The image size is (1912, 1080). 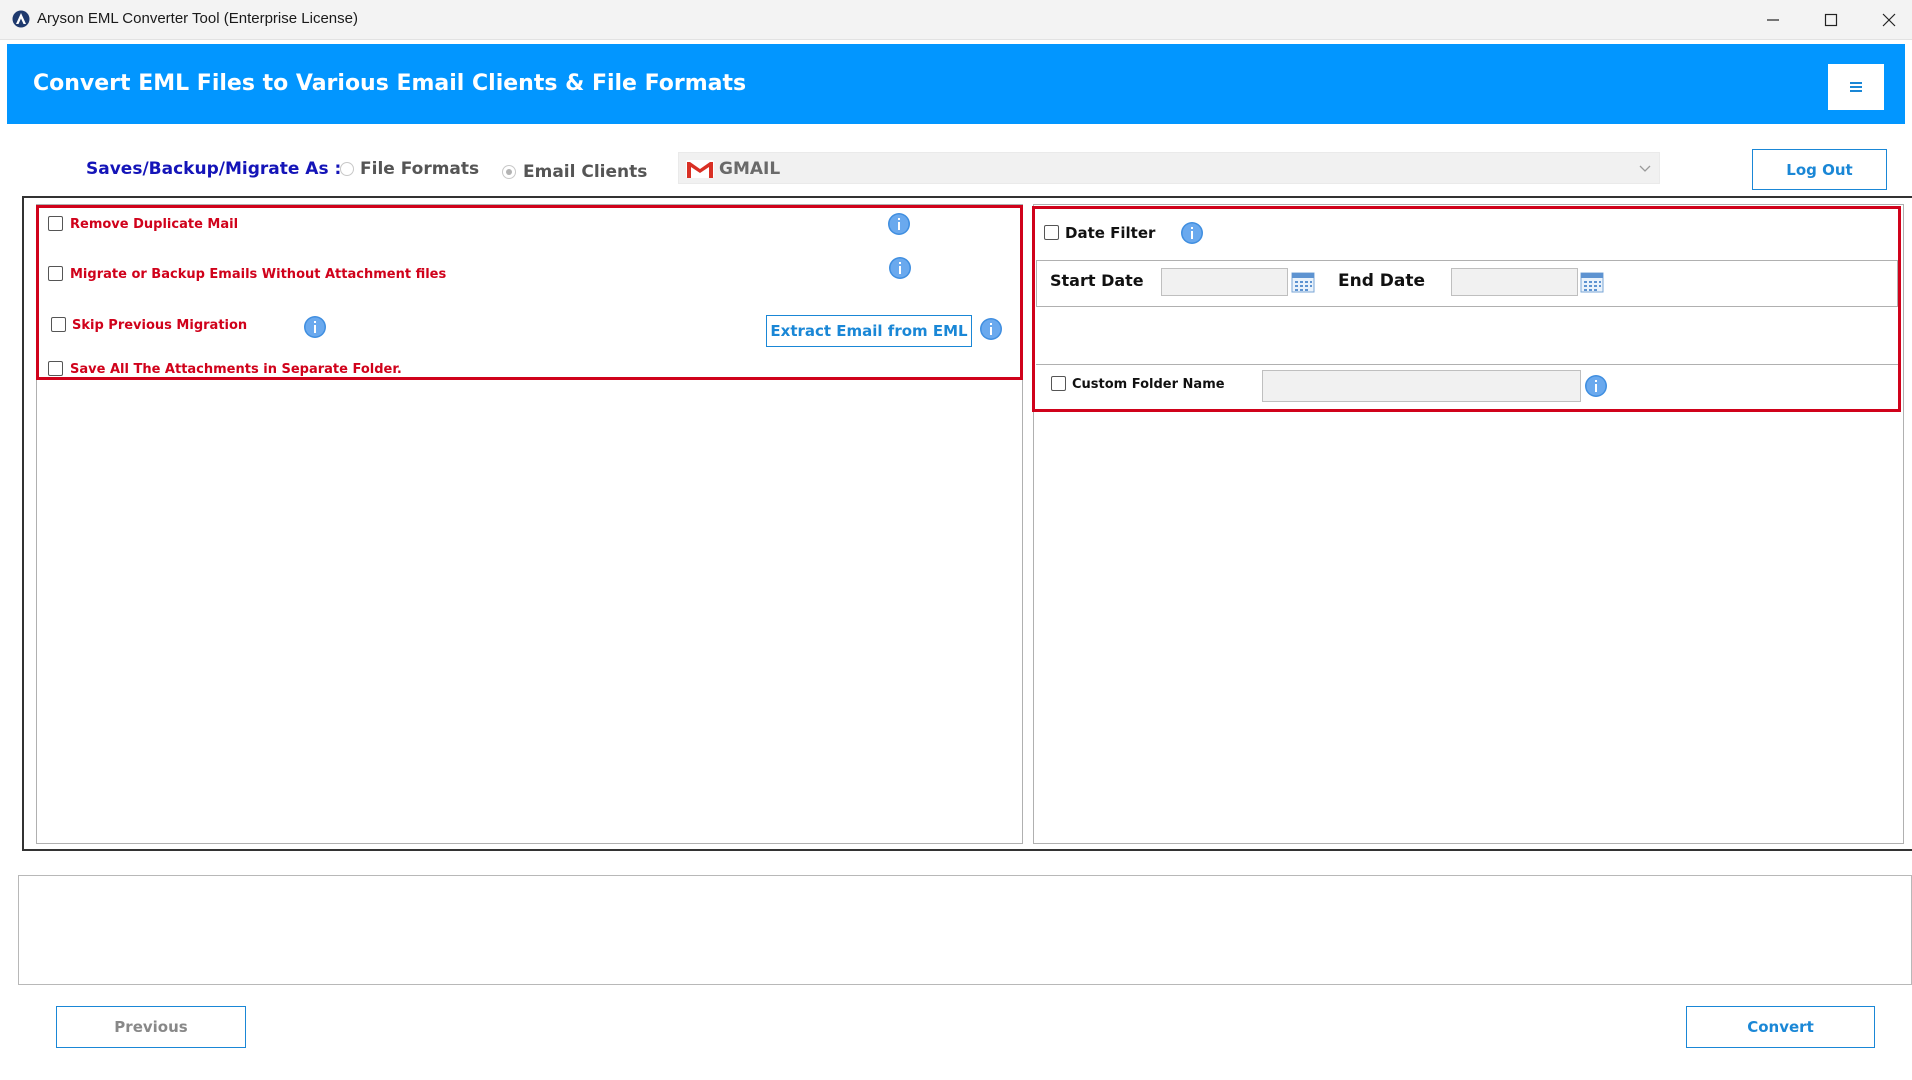 What do you see at coordinates (700, 169) in the screenshot?
I see `gmail-icon` at bounding box center [700, 169].